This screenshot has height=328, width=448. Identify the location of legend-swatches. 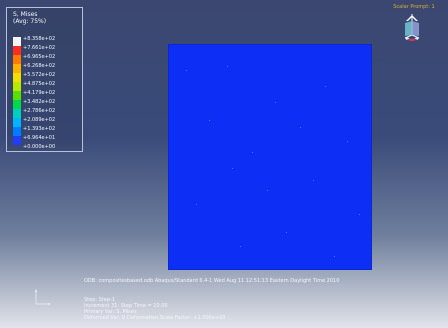
(17, 91).